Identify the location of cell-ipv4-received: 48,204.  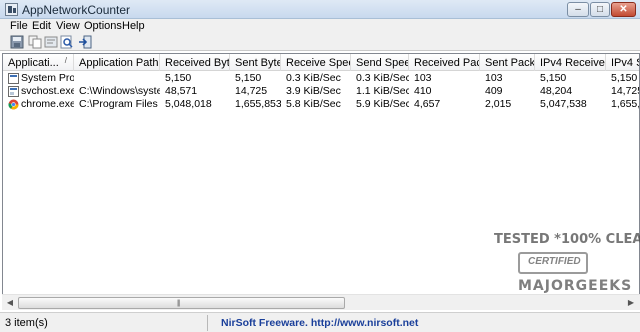
(556, 91).